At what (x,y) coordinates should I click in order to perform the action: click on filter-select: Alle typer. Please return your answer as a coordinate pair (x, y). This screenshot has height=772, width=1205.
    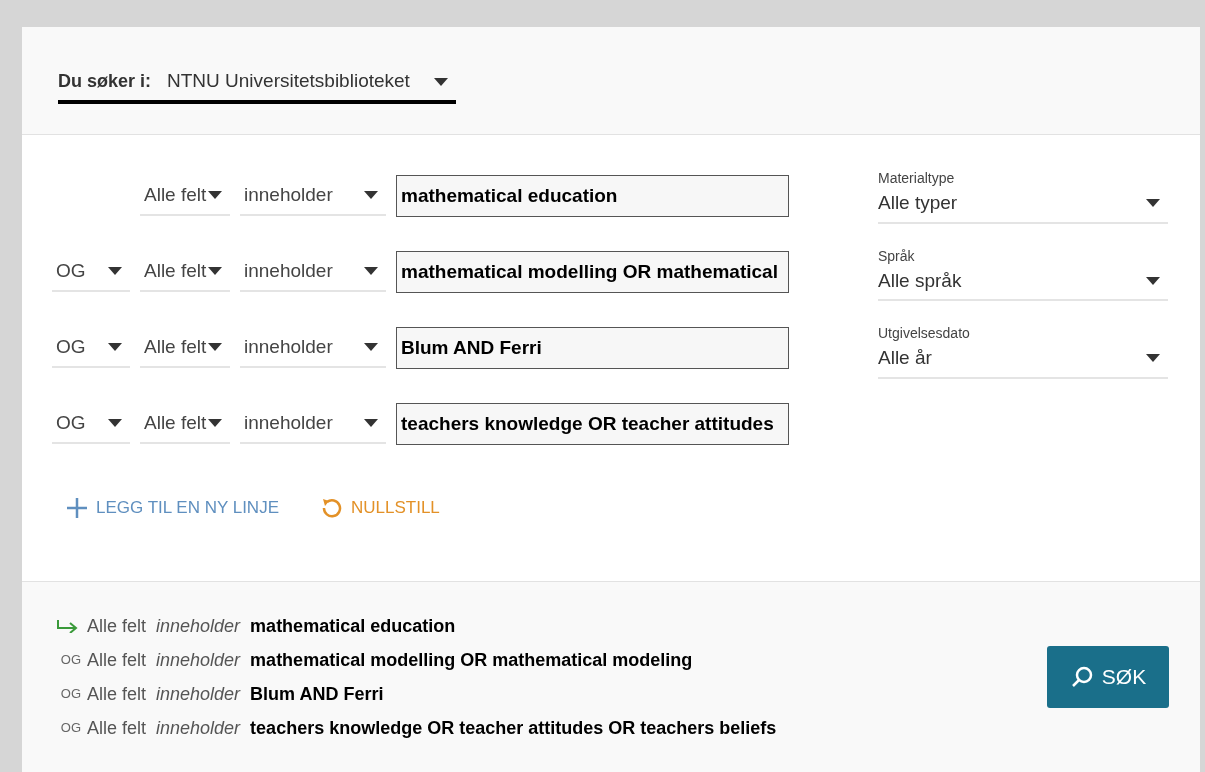
    Looking at the image, I should click on (1023, 206).